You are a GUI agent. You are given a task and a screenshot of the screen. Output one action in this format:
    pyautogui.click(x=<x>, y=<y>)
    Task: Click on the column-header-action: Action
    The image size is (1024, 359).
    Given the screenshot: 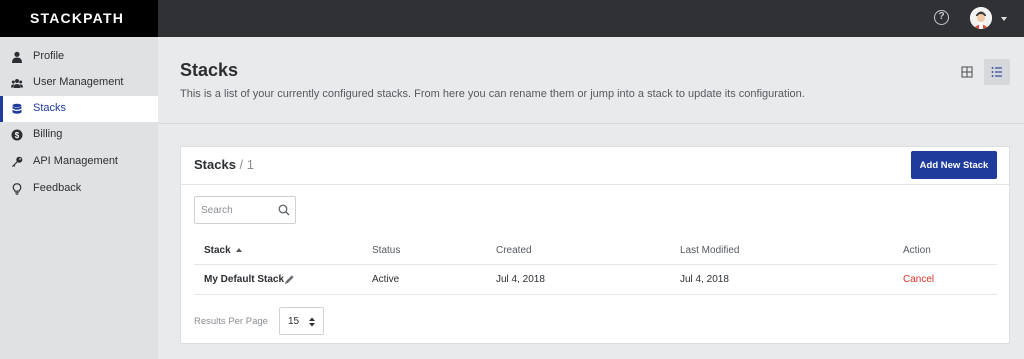 What is the action you would take?
    pyautogui.click(x=917, y=250)
    